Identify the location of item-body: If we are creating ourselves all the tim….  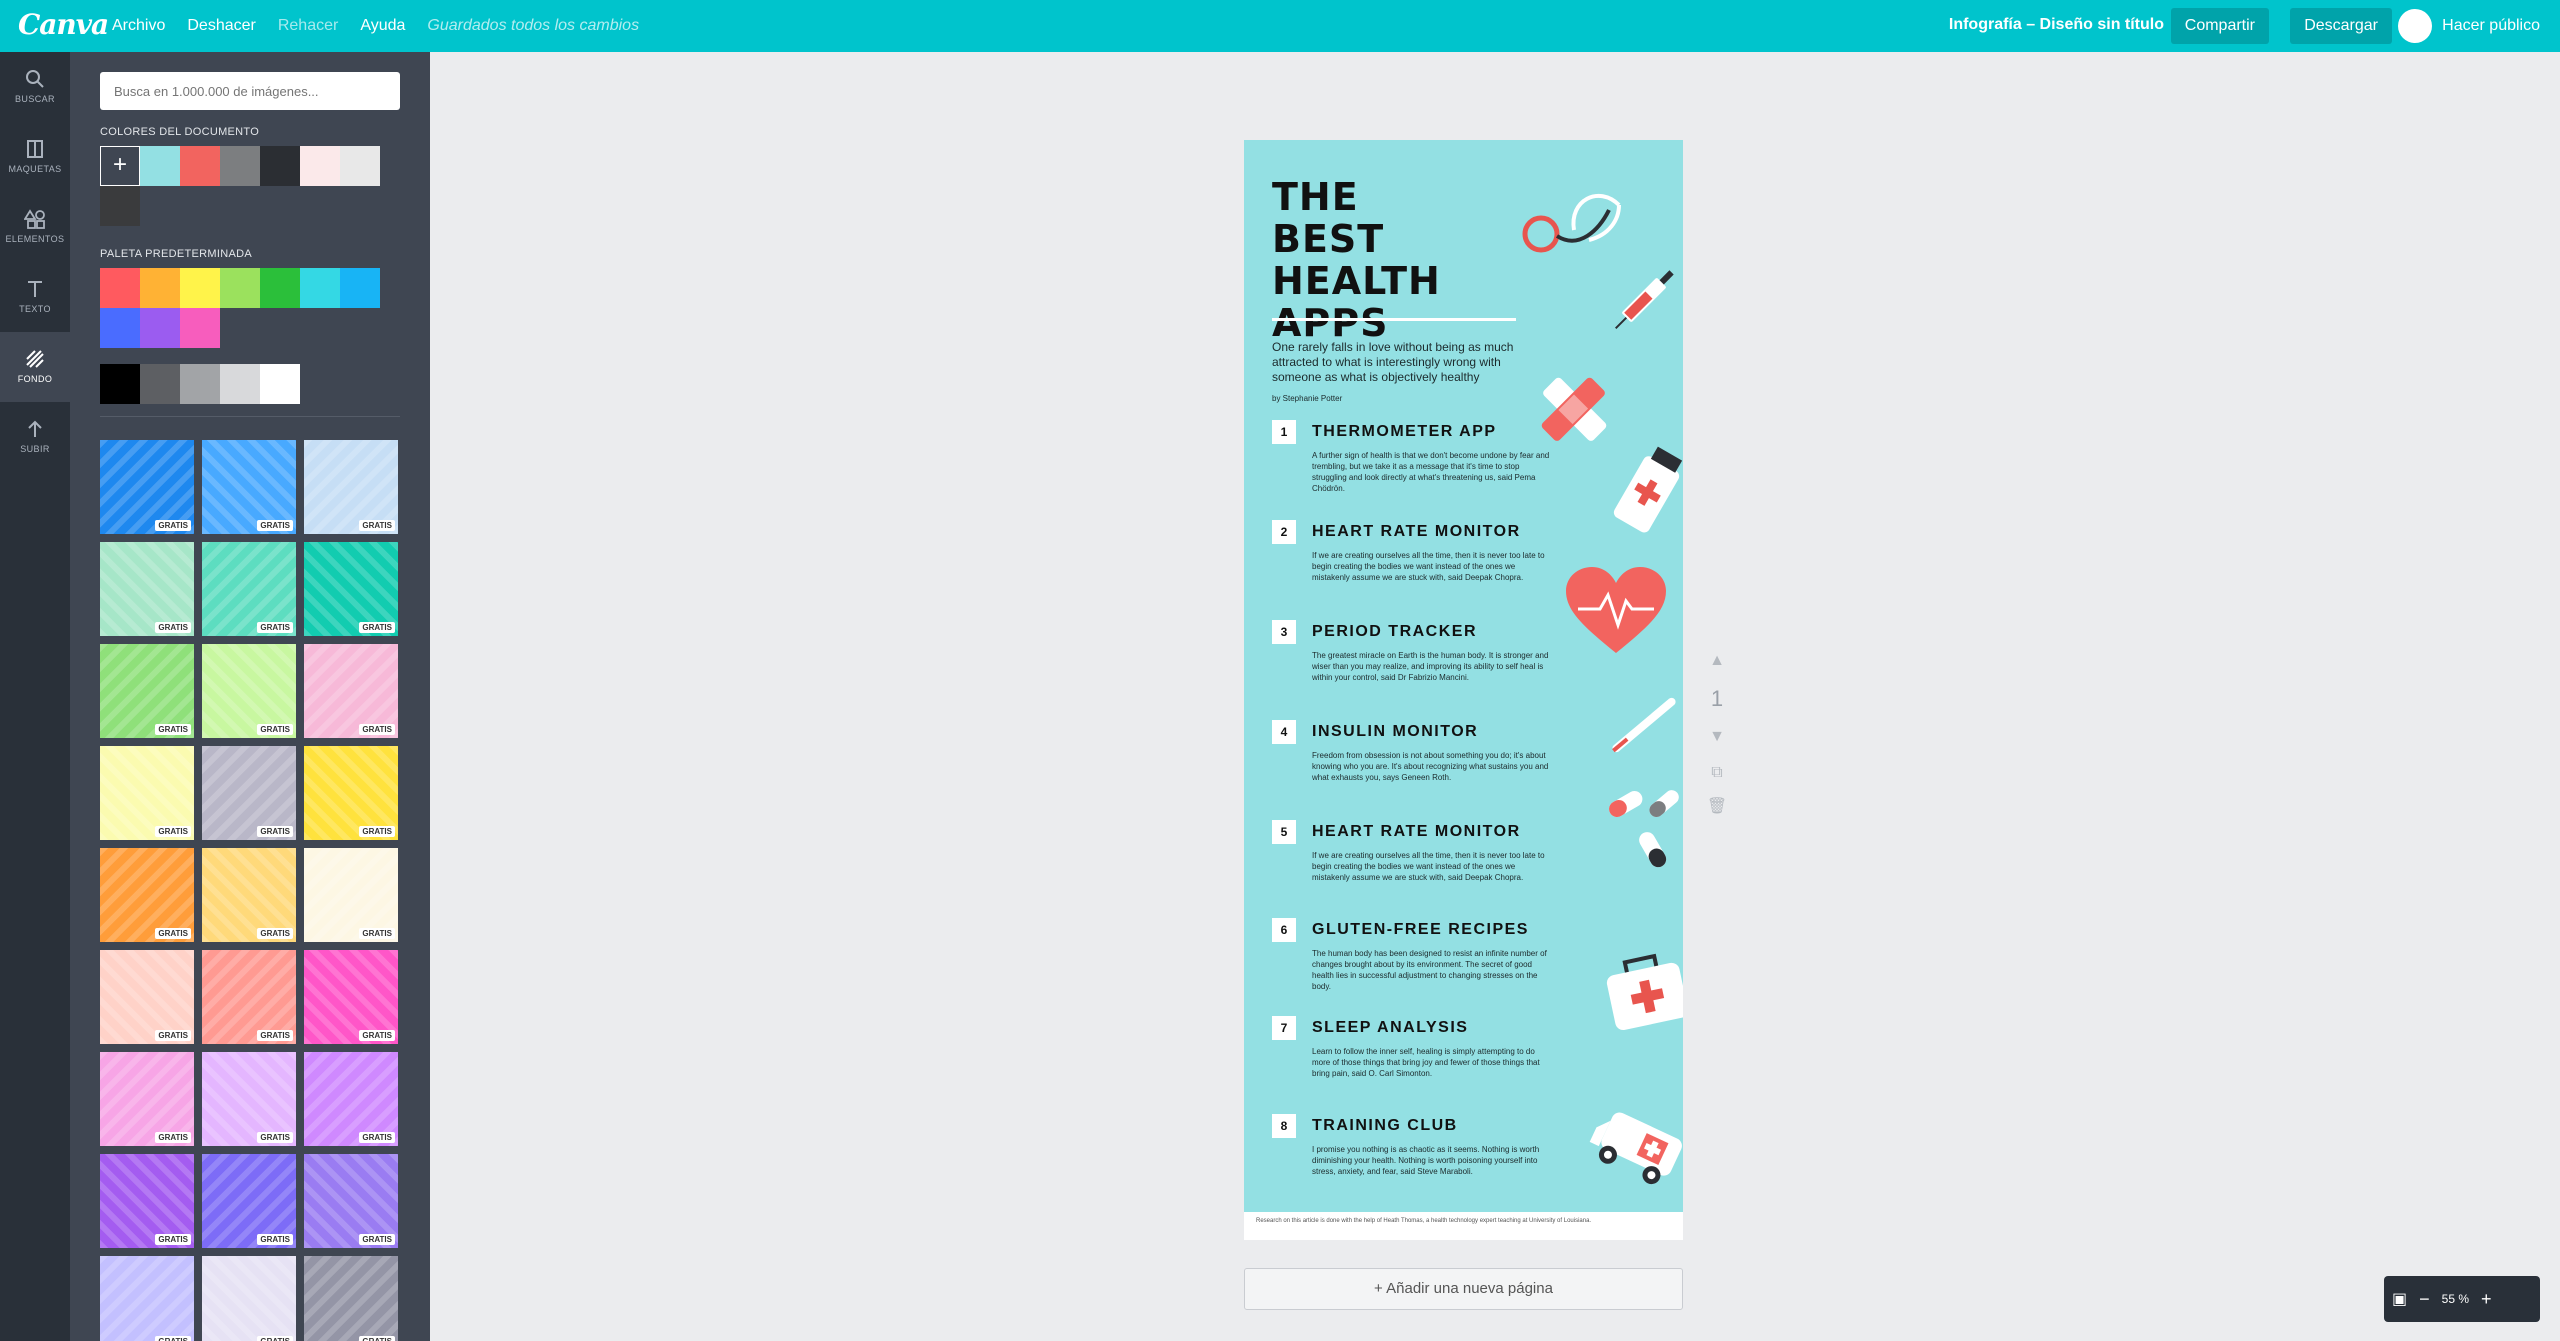
(1428, 566).